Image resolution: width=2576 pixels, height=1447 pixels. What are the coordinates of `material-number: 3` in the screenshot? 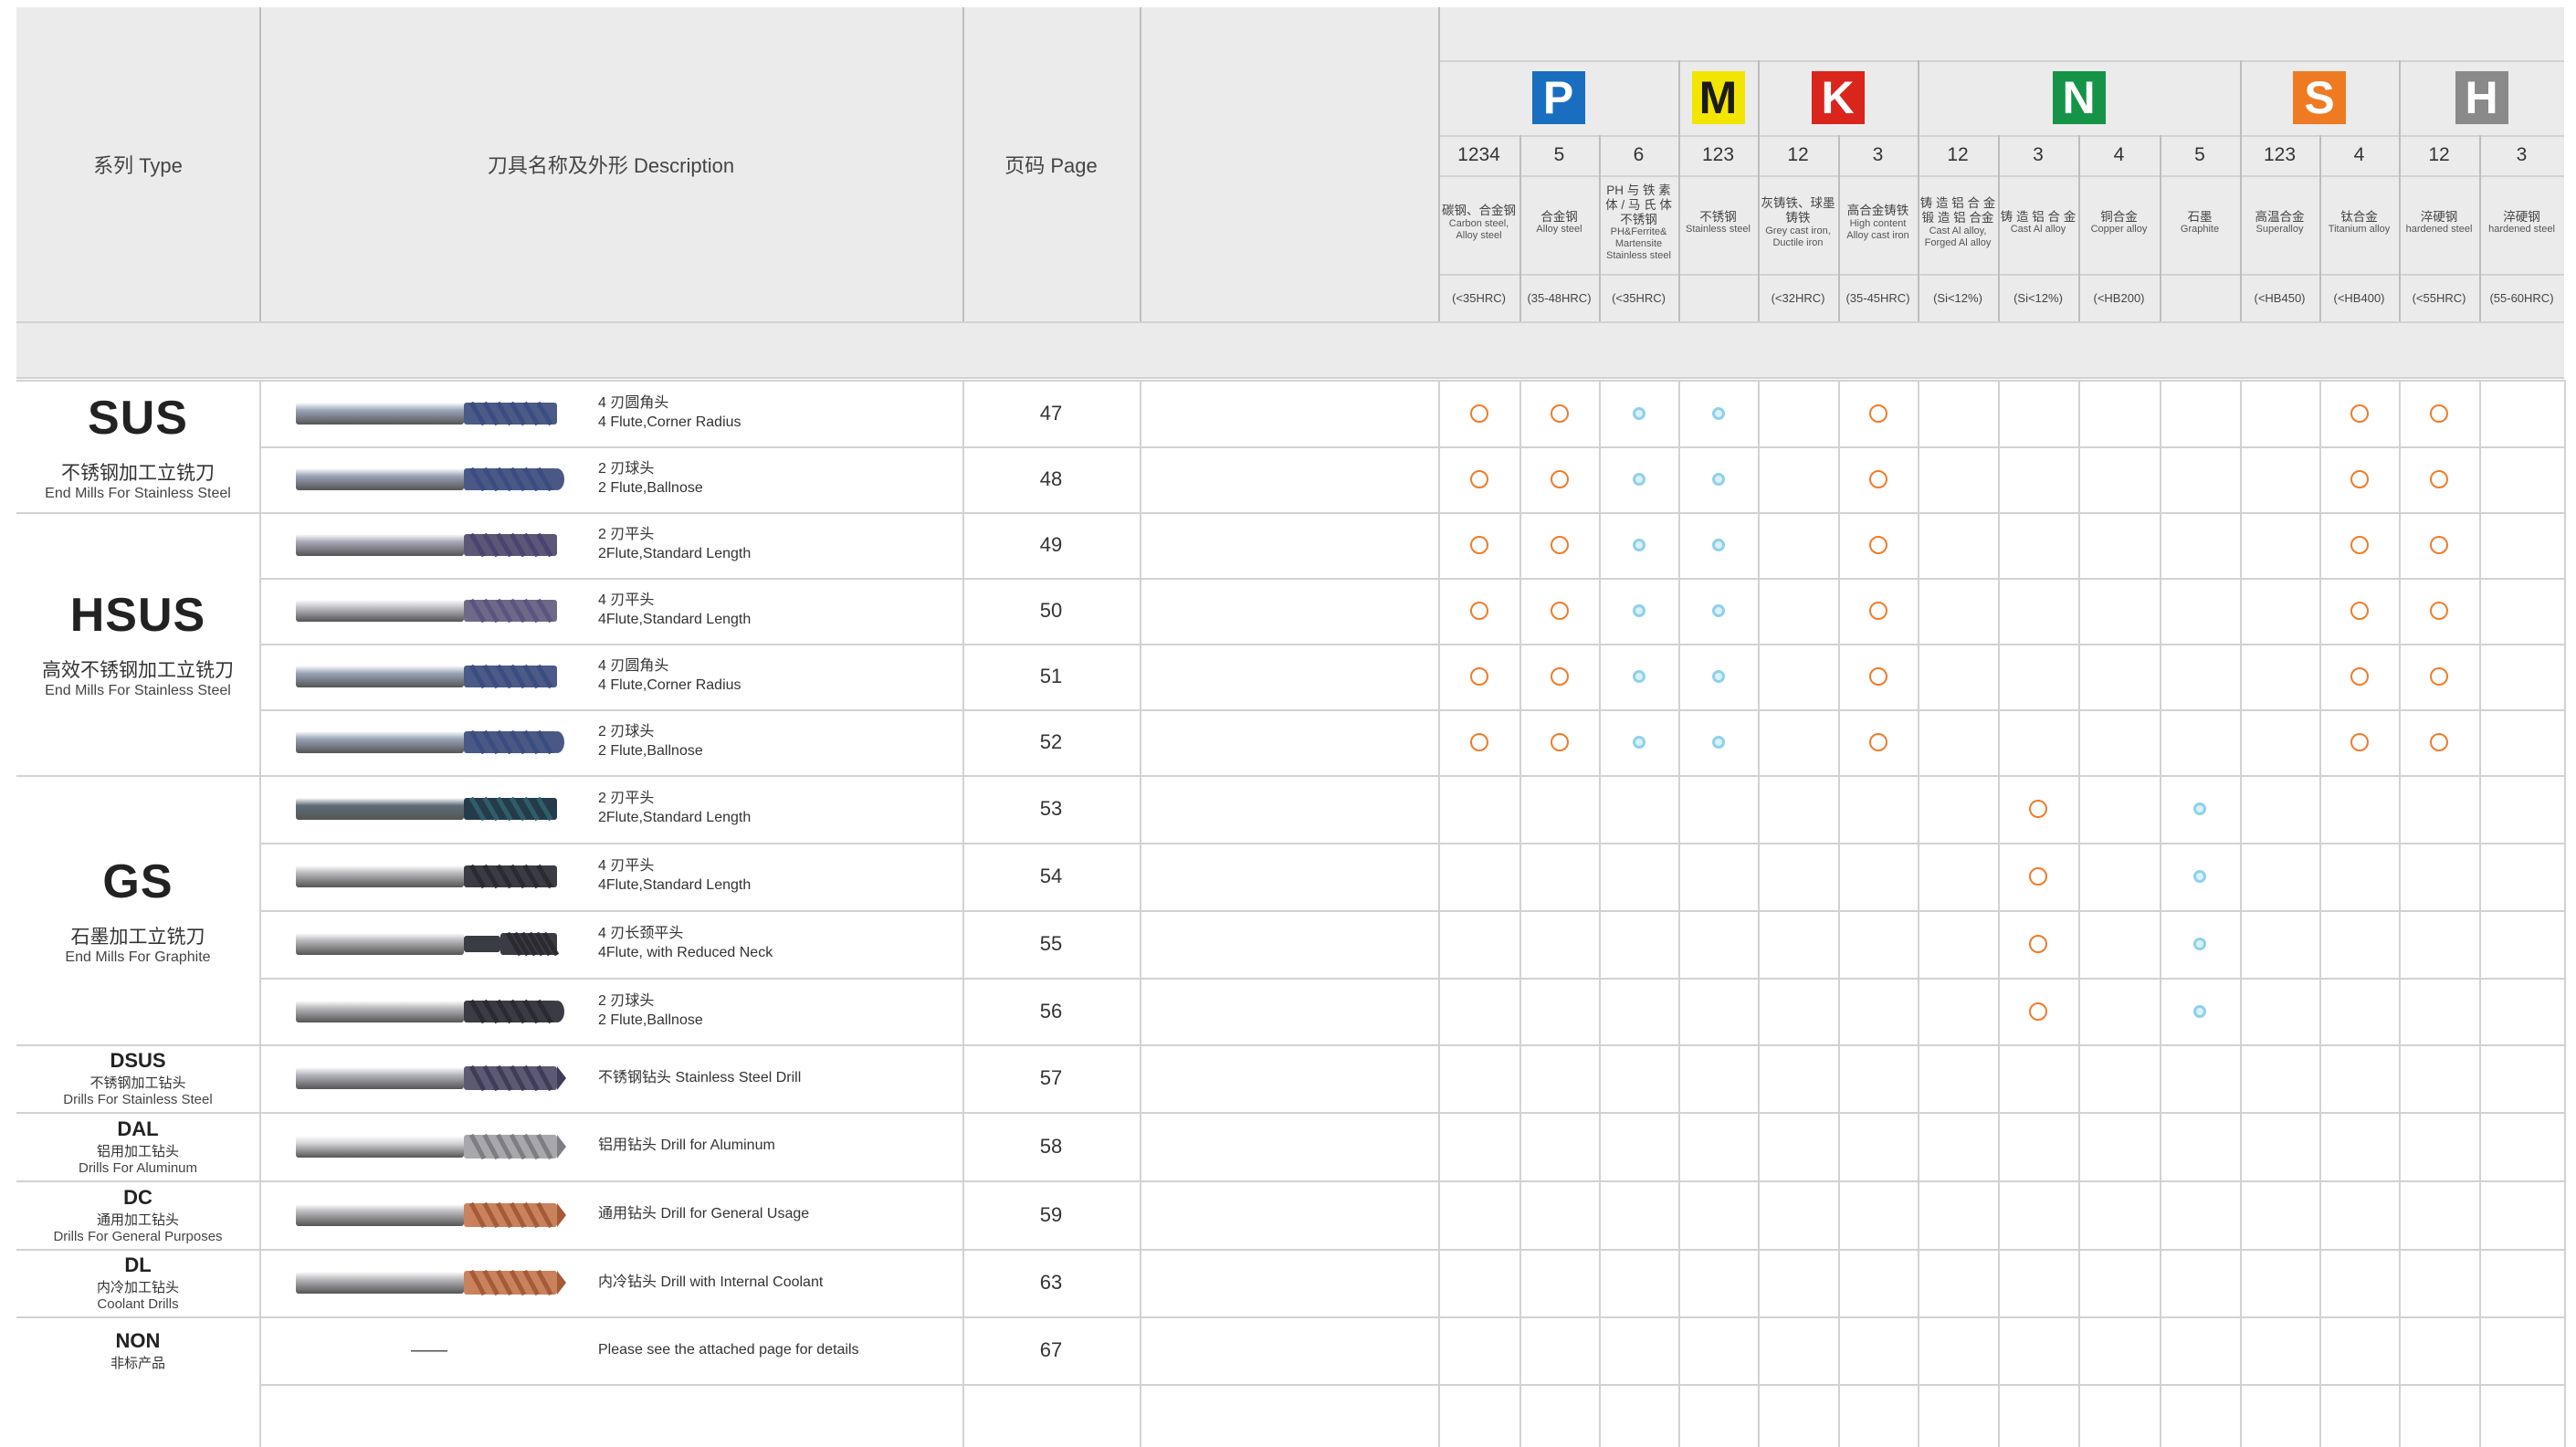 It's located at (2038, 154).